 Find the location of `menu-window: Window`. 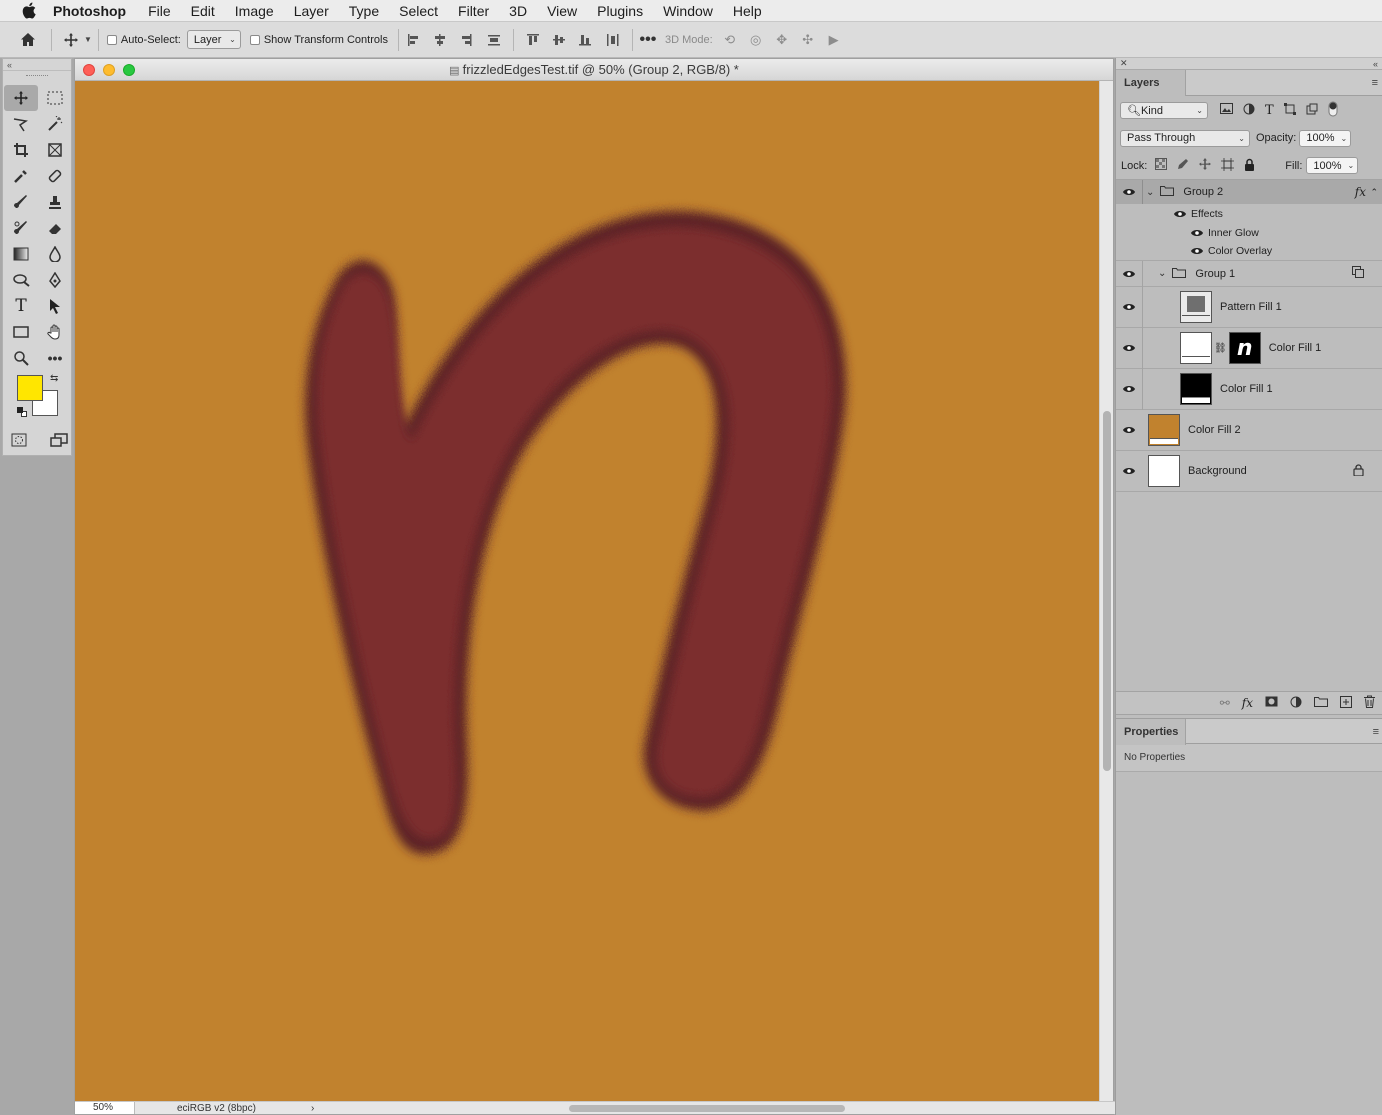

menu-window: Window is located at coordinates (688, 11).